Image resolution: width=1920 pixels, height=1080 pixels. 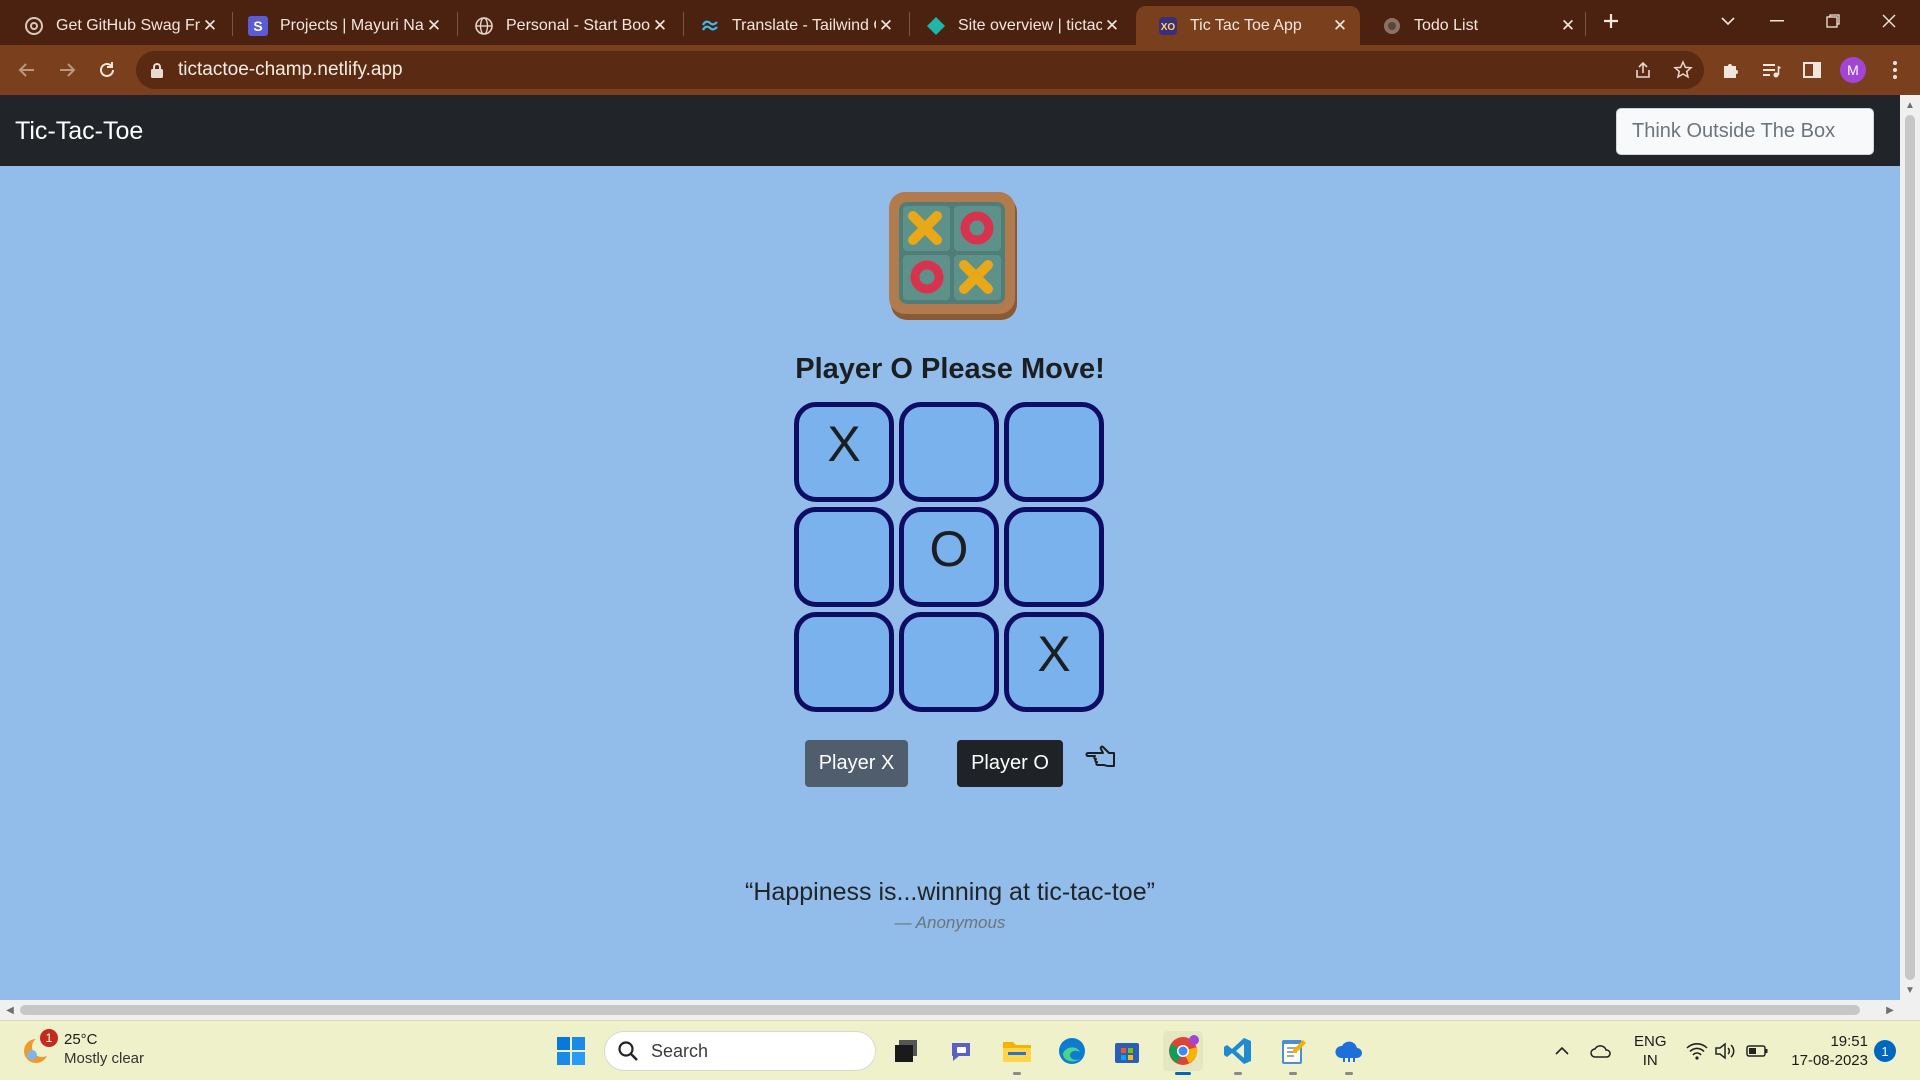 What do you see at coordinates (1562, 1051) in the screenshot?
I see `show-hidden-icons-button` at bounding box center [1562, 1051].